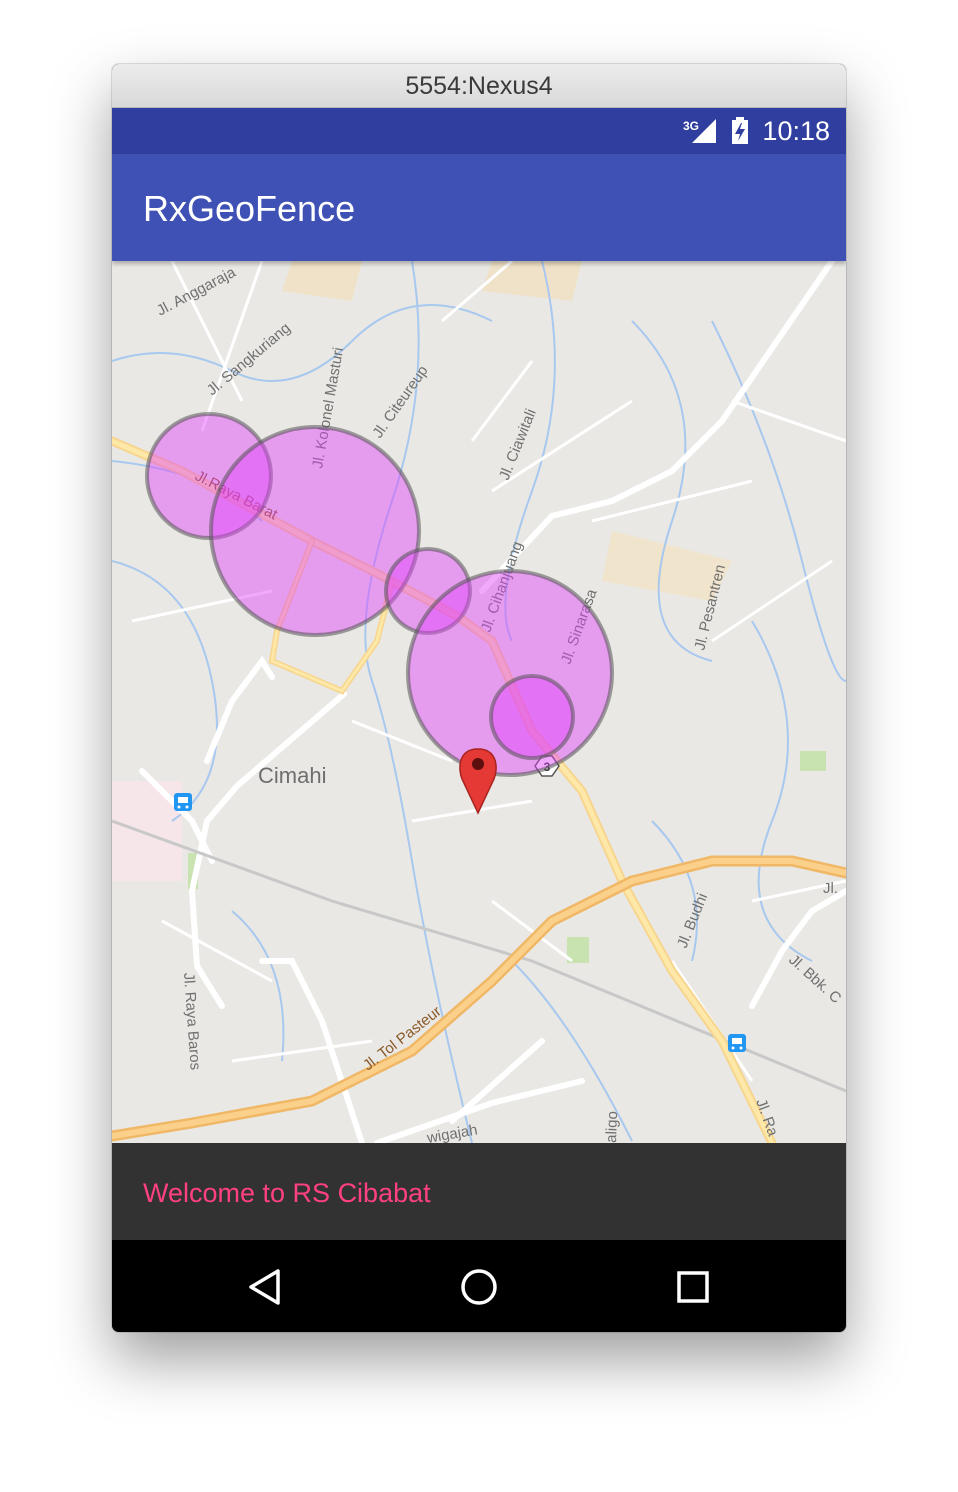 Image resolution: width=958 pixels, height=1492 pixels. What do you see at coordinates (265, 1287) in the screenshot?
I see `back-triangle-icon` at bounding box center [265, 1287].